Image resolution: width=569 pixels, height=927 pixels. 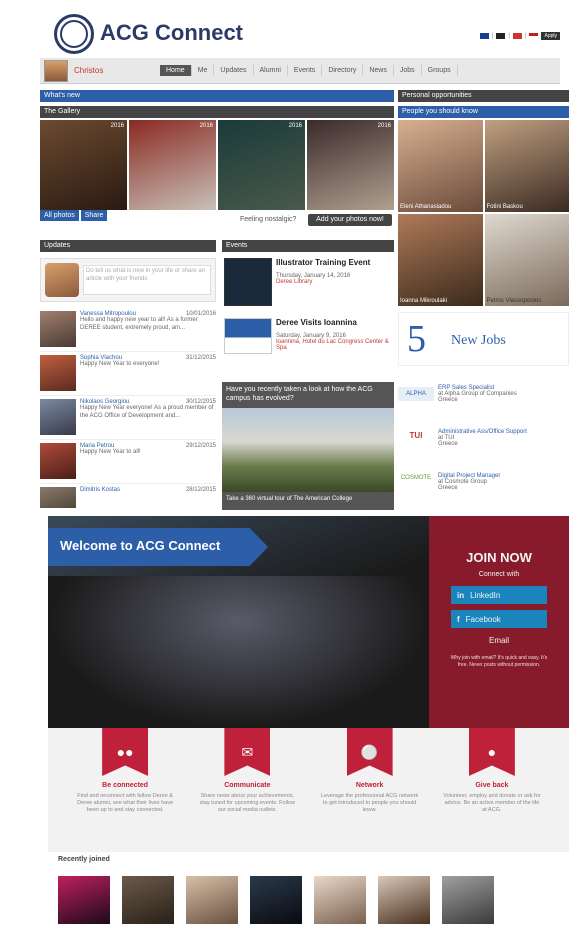 What do you see at coordinates (94, 215) in the screenshot?
I see `tag-share: Share` at bounding box center [94, 215].